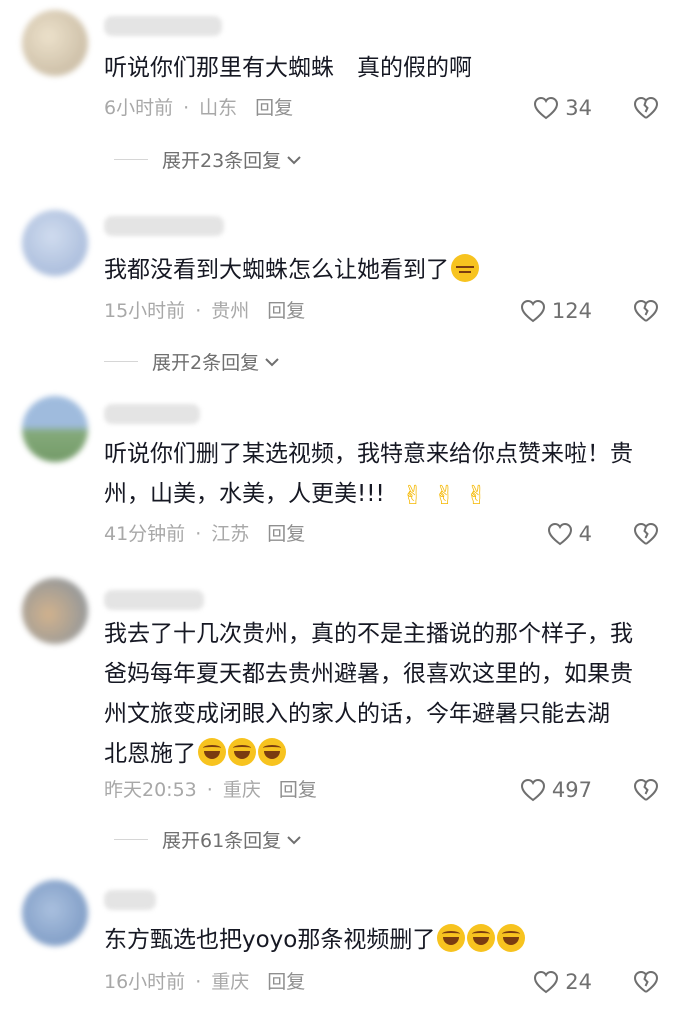  I want to click on comment-text-line: 州文旅变成闭眼入的家人的话，今年避暑只能去湖, so click(357, 714).